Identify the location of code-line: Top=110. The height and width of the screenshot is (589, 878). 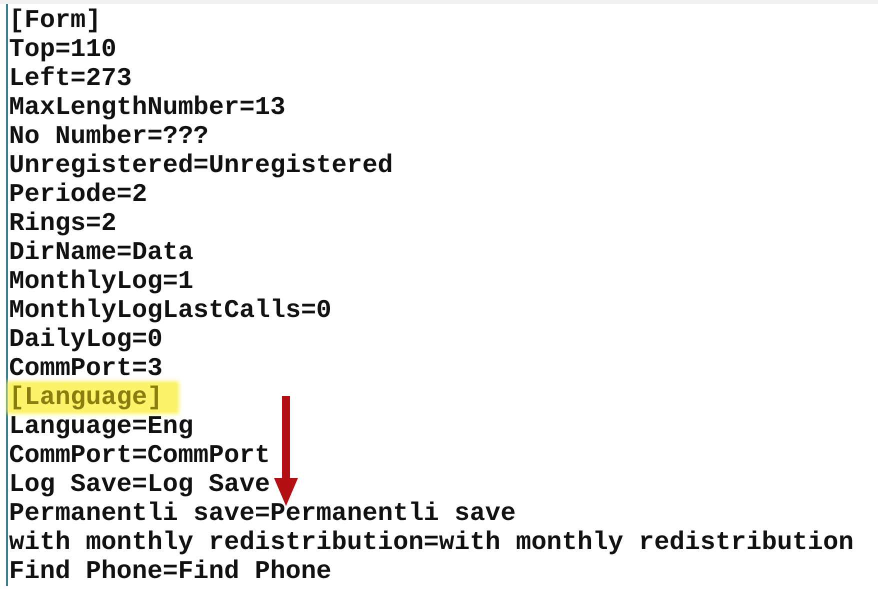
(63, 49).